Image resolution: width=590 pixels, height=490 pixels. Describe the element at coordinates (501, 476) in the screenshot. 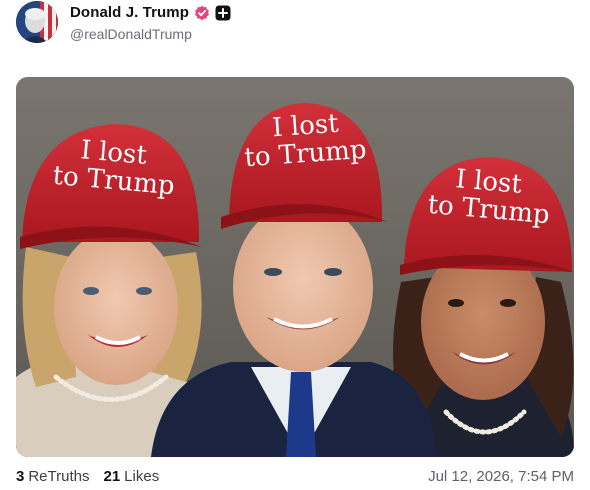

I see `post-timestamp: Jul 12, 2026, 7:54 PM` at that location.